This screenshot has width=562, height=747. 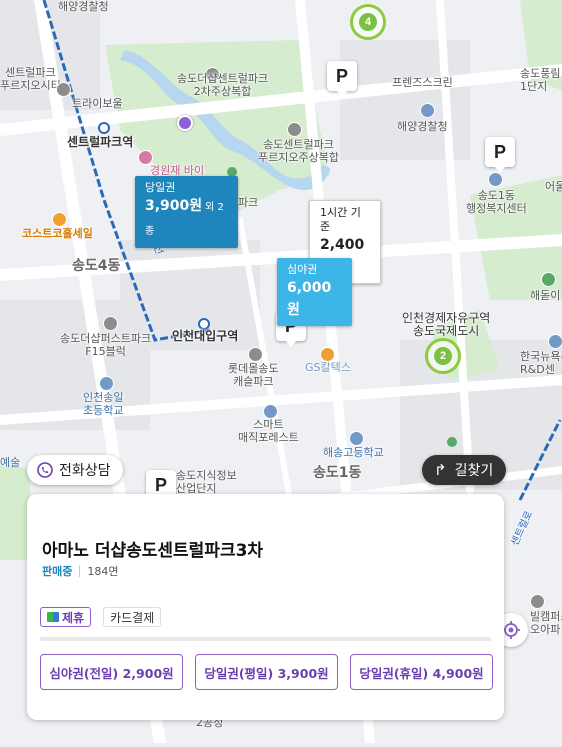 What do you see at coordinates (57, 571) in the screenshot?
I see `status-badge: 판매중` at bounding box center [57, 571].